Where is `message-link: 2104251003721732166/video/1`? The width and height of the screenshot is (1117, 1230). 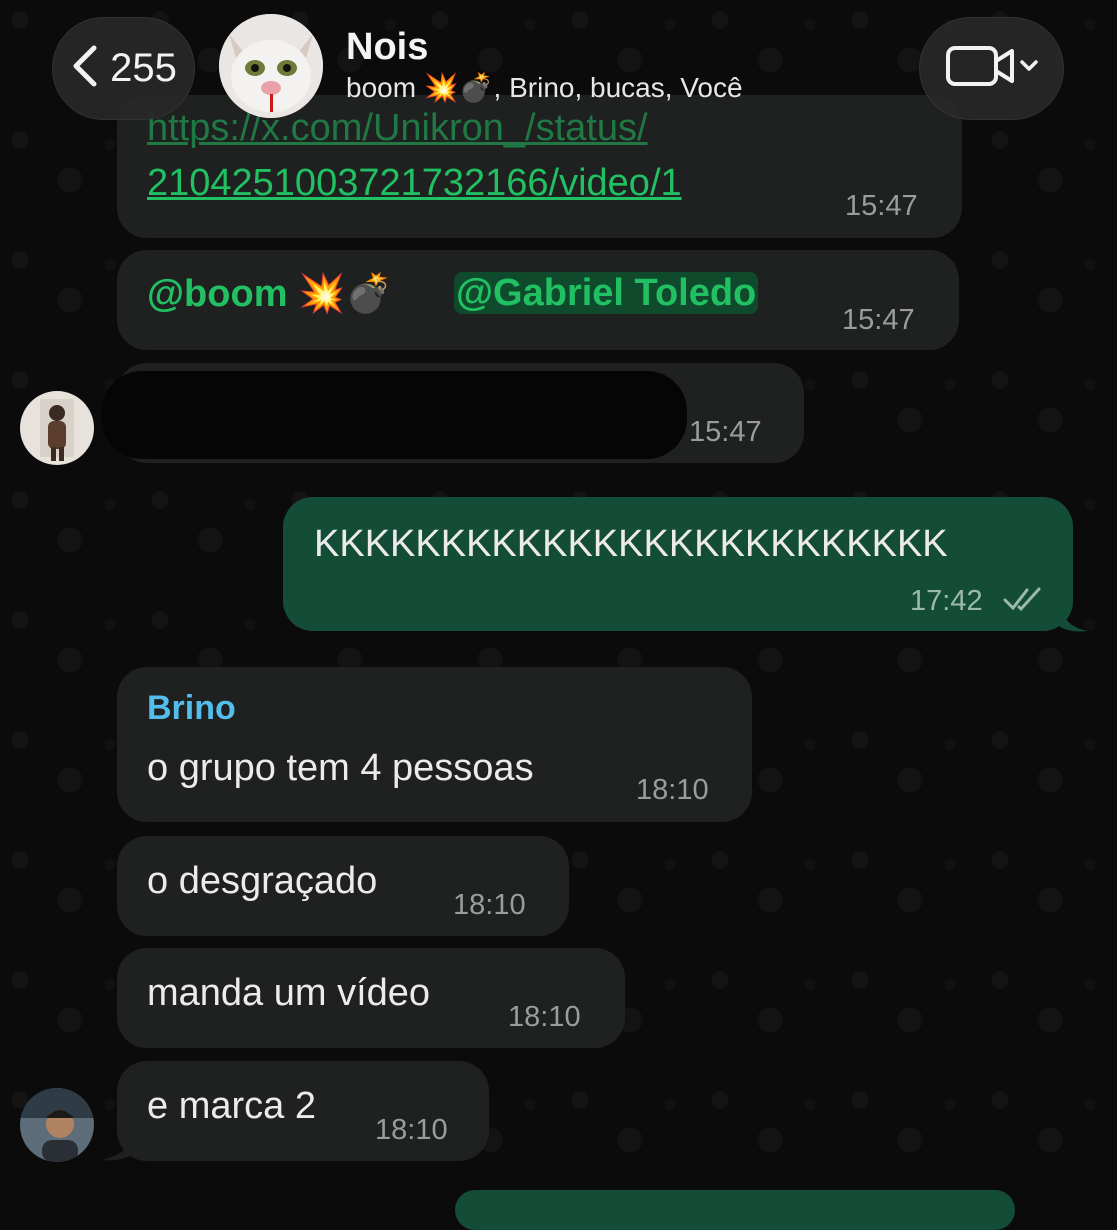
message-link: 2104251003721732166/video/1 is located at coordinates (414, 183).